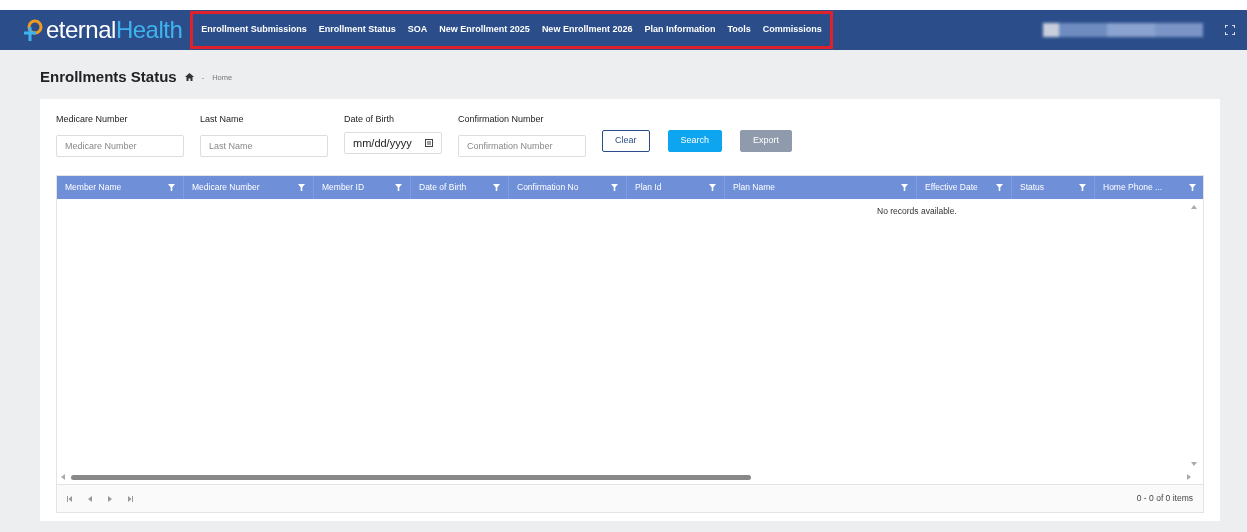 This screenshot has height=532, width=1247. What do you see at coordinates (680, 30) in the screenshot?
I see `nav-link: Plan Information` at bounding box center [680, 30].